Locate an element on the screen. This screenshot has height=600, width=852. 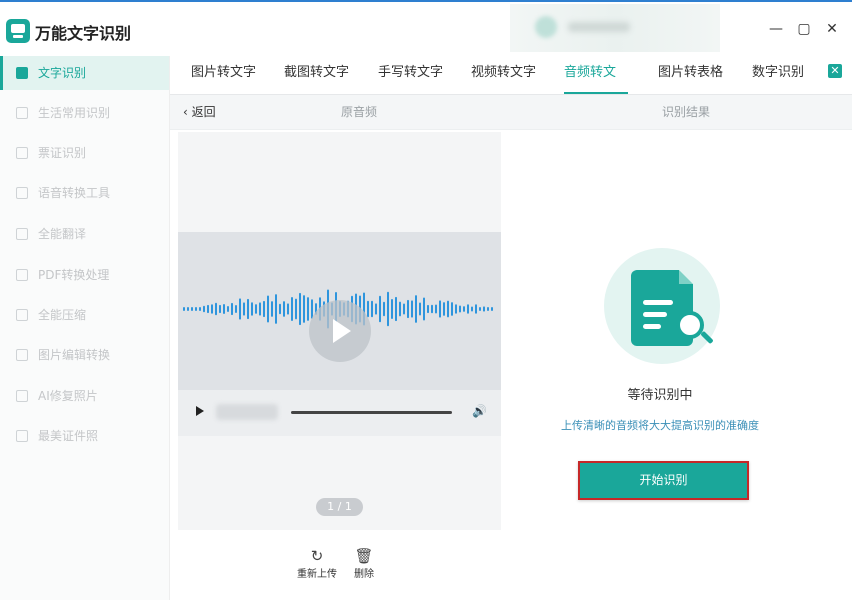
app-title: 万能文字识别 is located at coordinates (83, 33).